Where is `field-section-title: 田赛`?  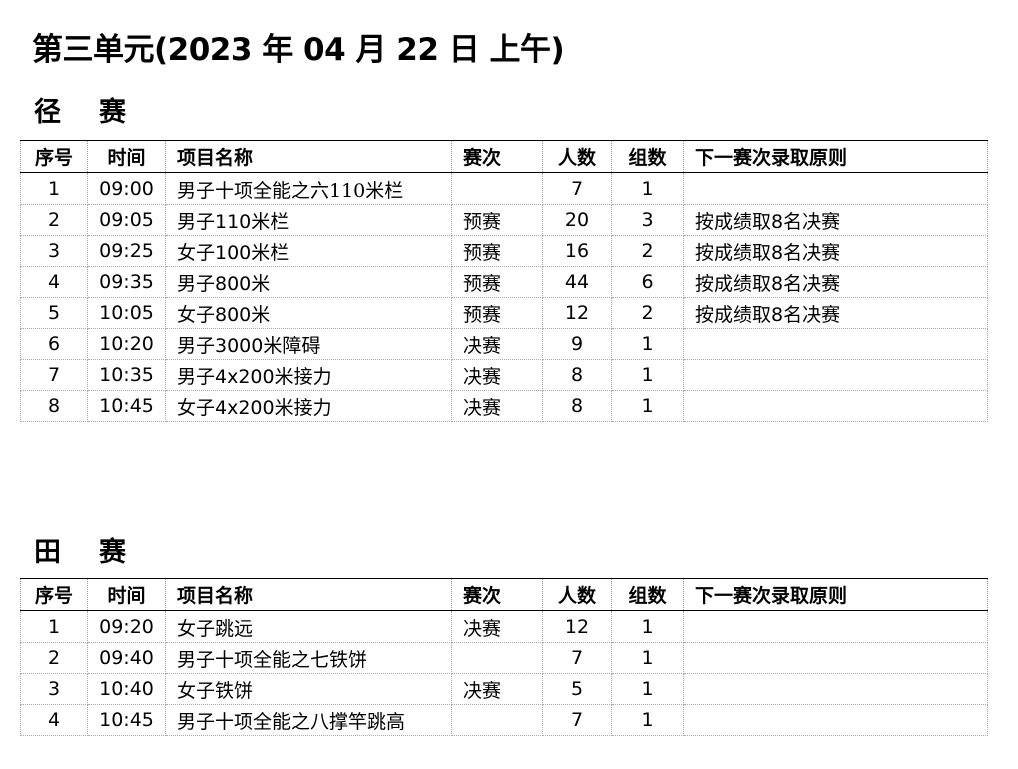
field-section-title: 田赛 is located at coordinates (99, 552).